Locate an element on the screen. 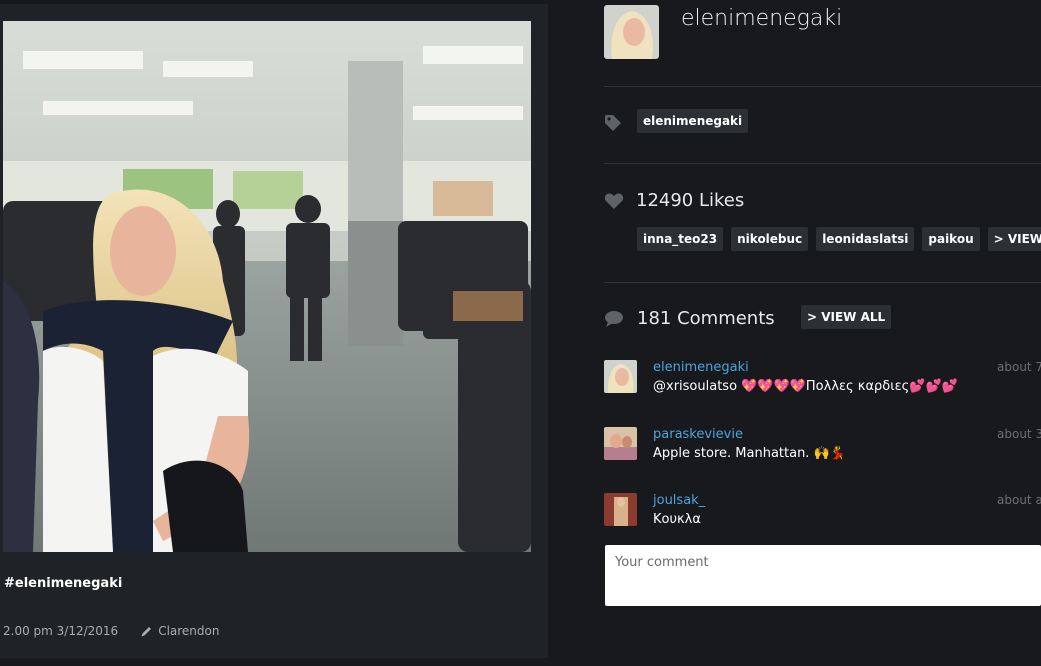  comment-username: paraskevievie is located at coordinates (698, 434).